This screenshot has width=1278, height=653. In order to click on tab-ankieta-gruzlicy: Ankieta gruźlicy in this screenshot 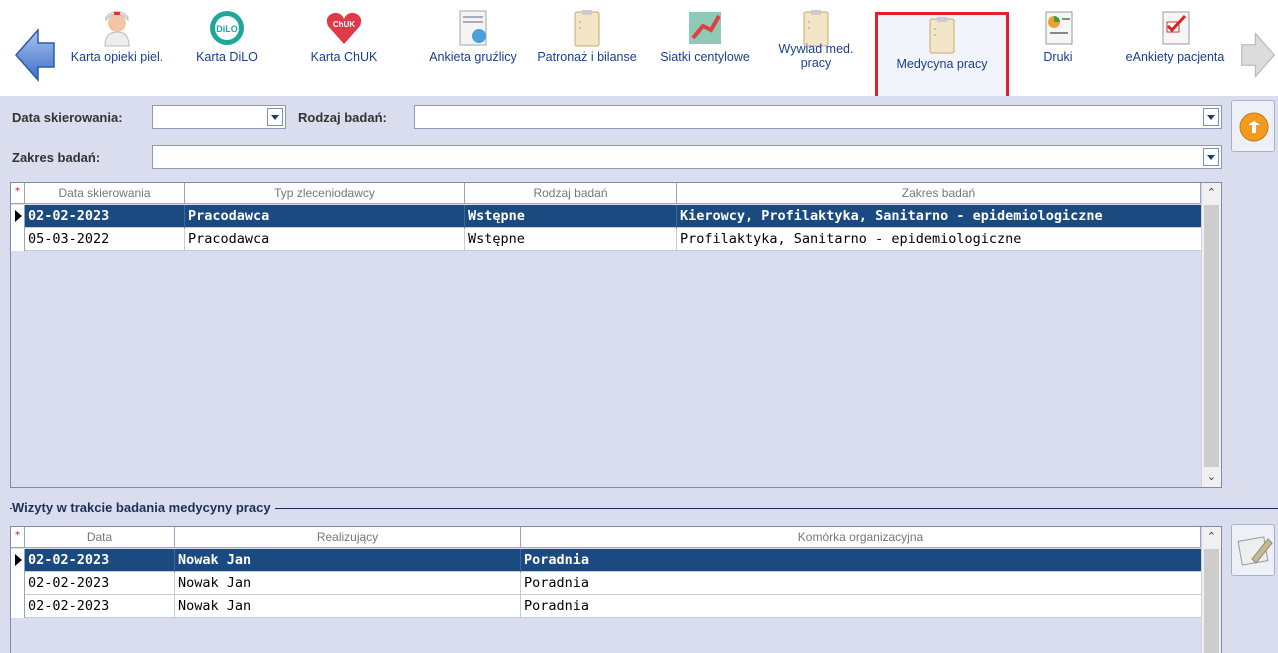, I will do `click(473, 53)`.